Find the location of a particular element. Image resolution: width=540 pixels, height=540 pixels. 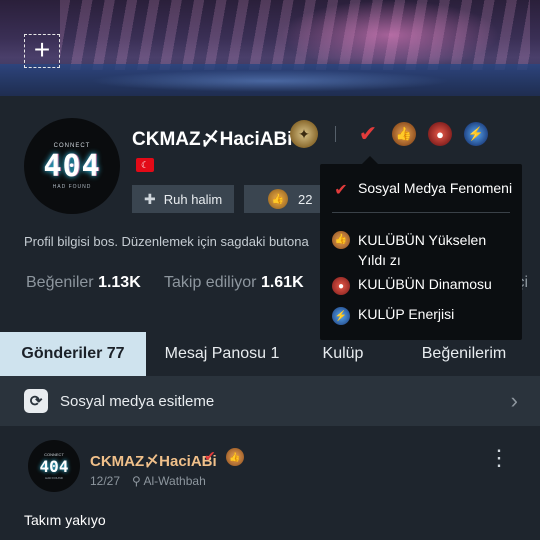

likes-stat-value: 1.13K is located at coordinates (119, 282).